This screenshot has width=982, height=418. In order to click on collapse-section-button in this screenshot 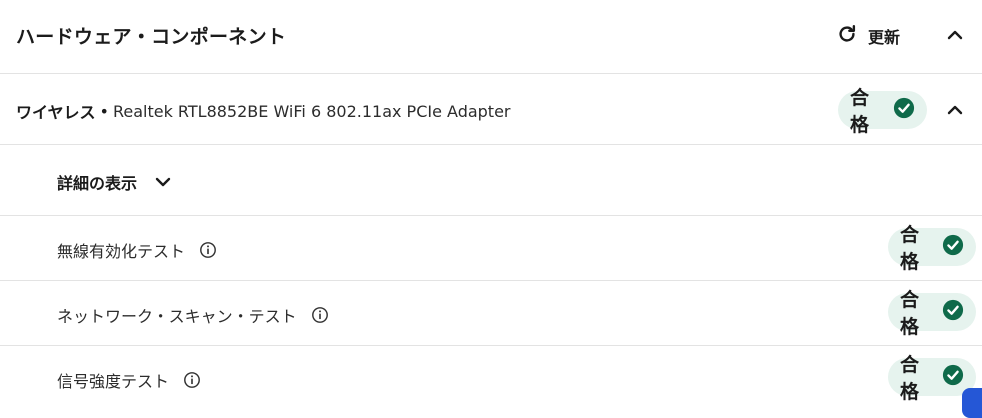, I will do `click(955, 35)`.